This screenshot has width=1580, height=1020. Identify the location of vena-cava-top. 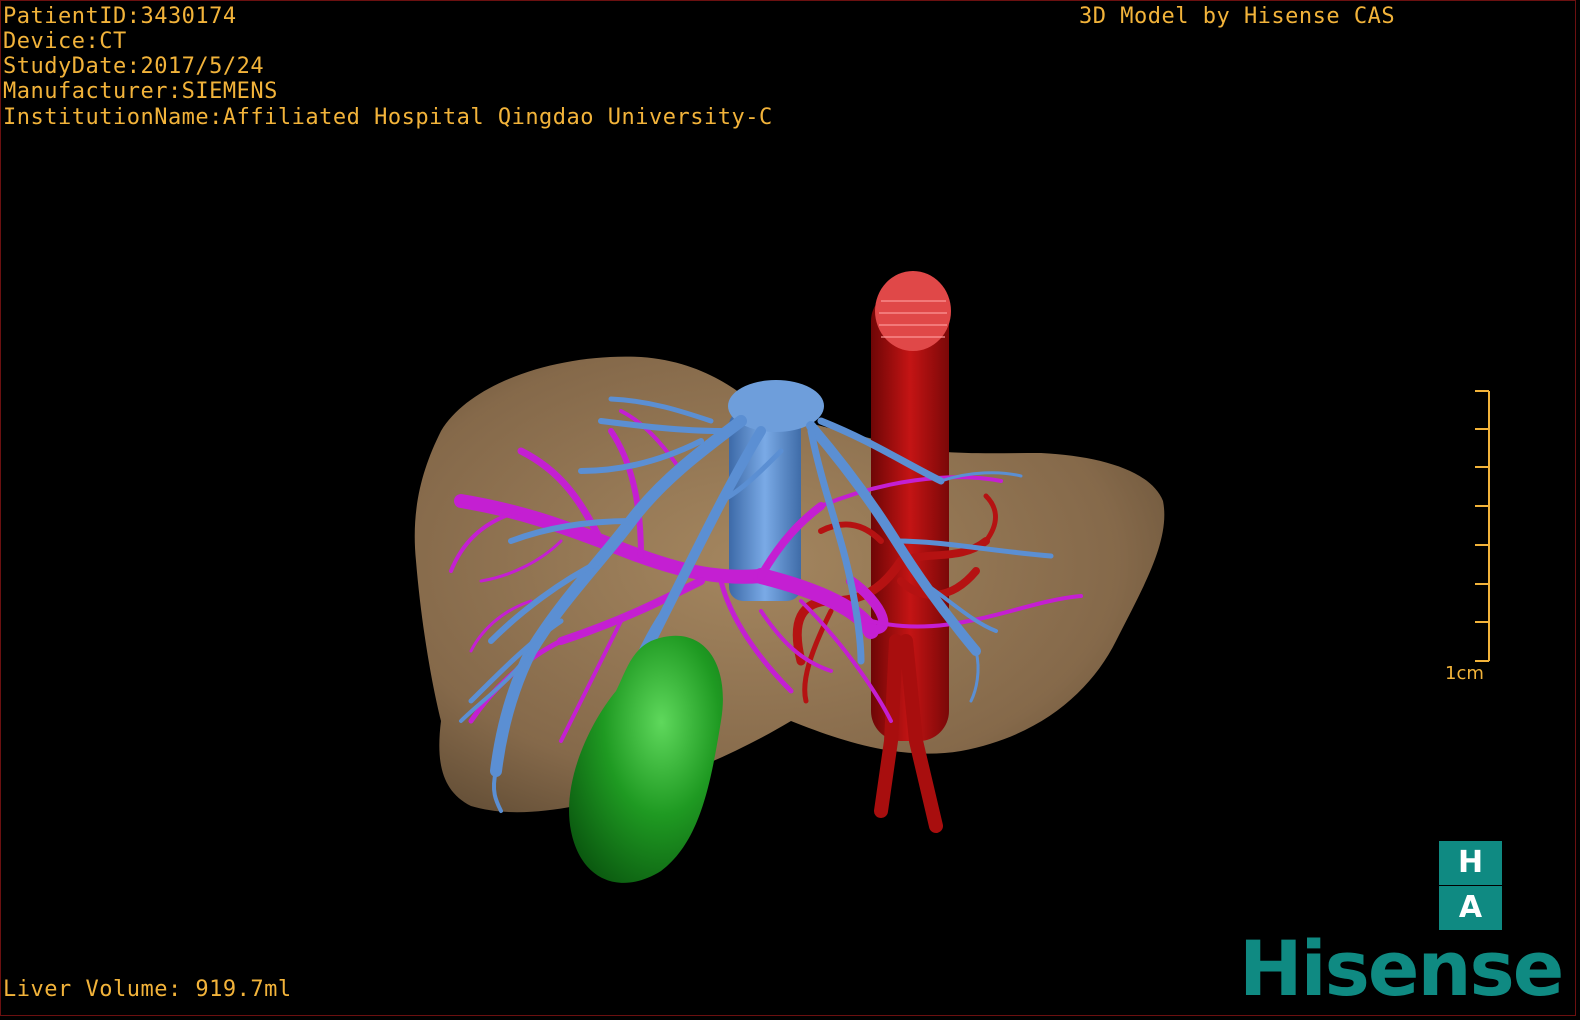
(913, 311).